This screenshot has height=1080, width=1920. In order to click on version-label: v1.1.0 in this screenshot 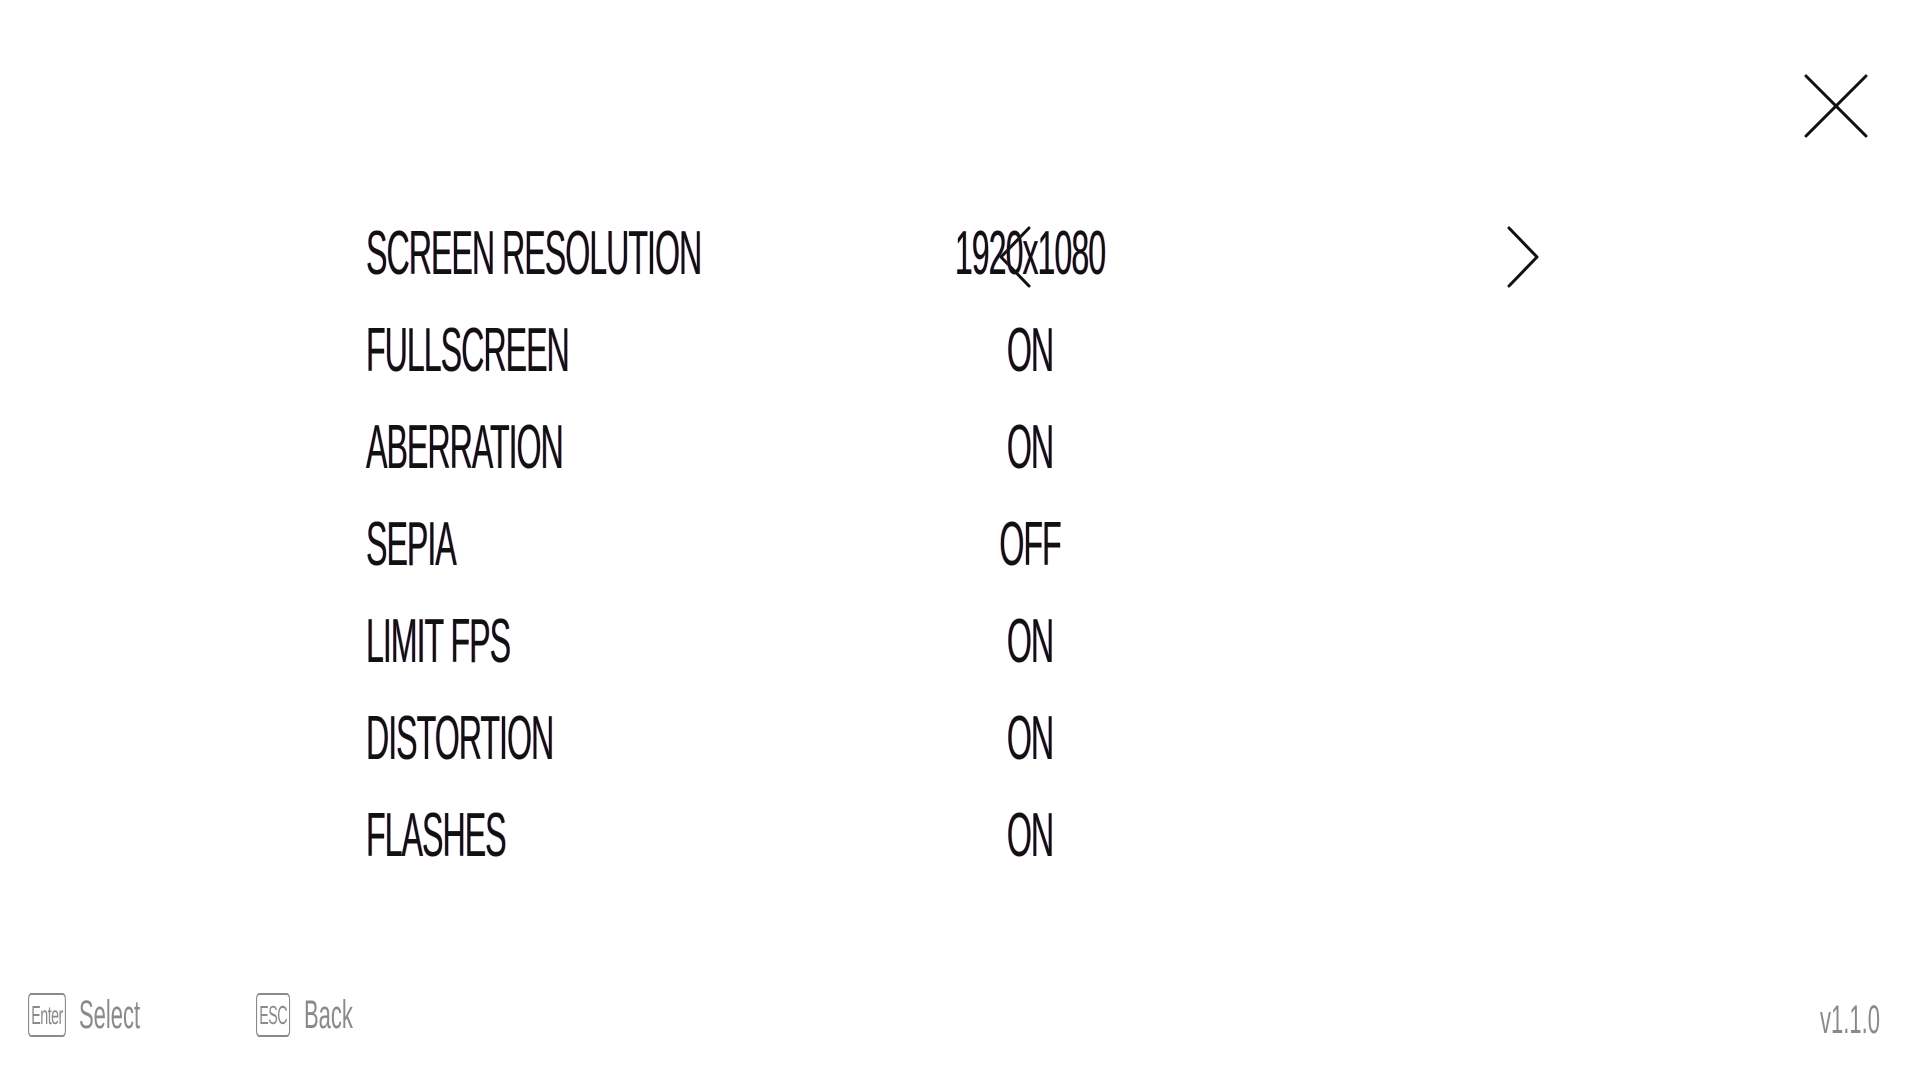, I will do `click(1850, 1020)`.